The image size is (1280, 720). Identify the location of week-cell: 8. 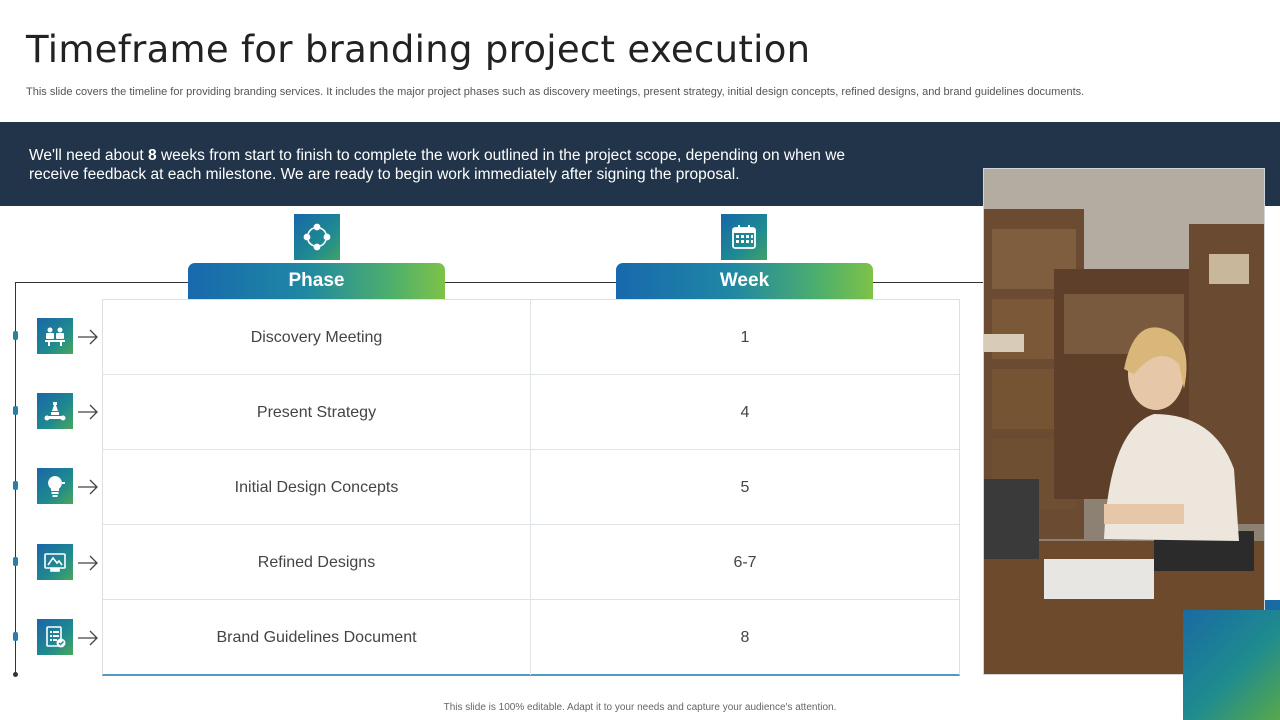
(745, 637).